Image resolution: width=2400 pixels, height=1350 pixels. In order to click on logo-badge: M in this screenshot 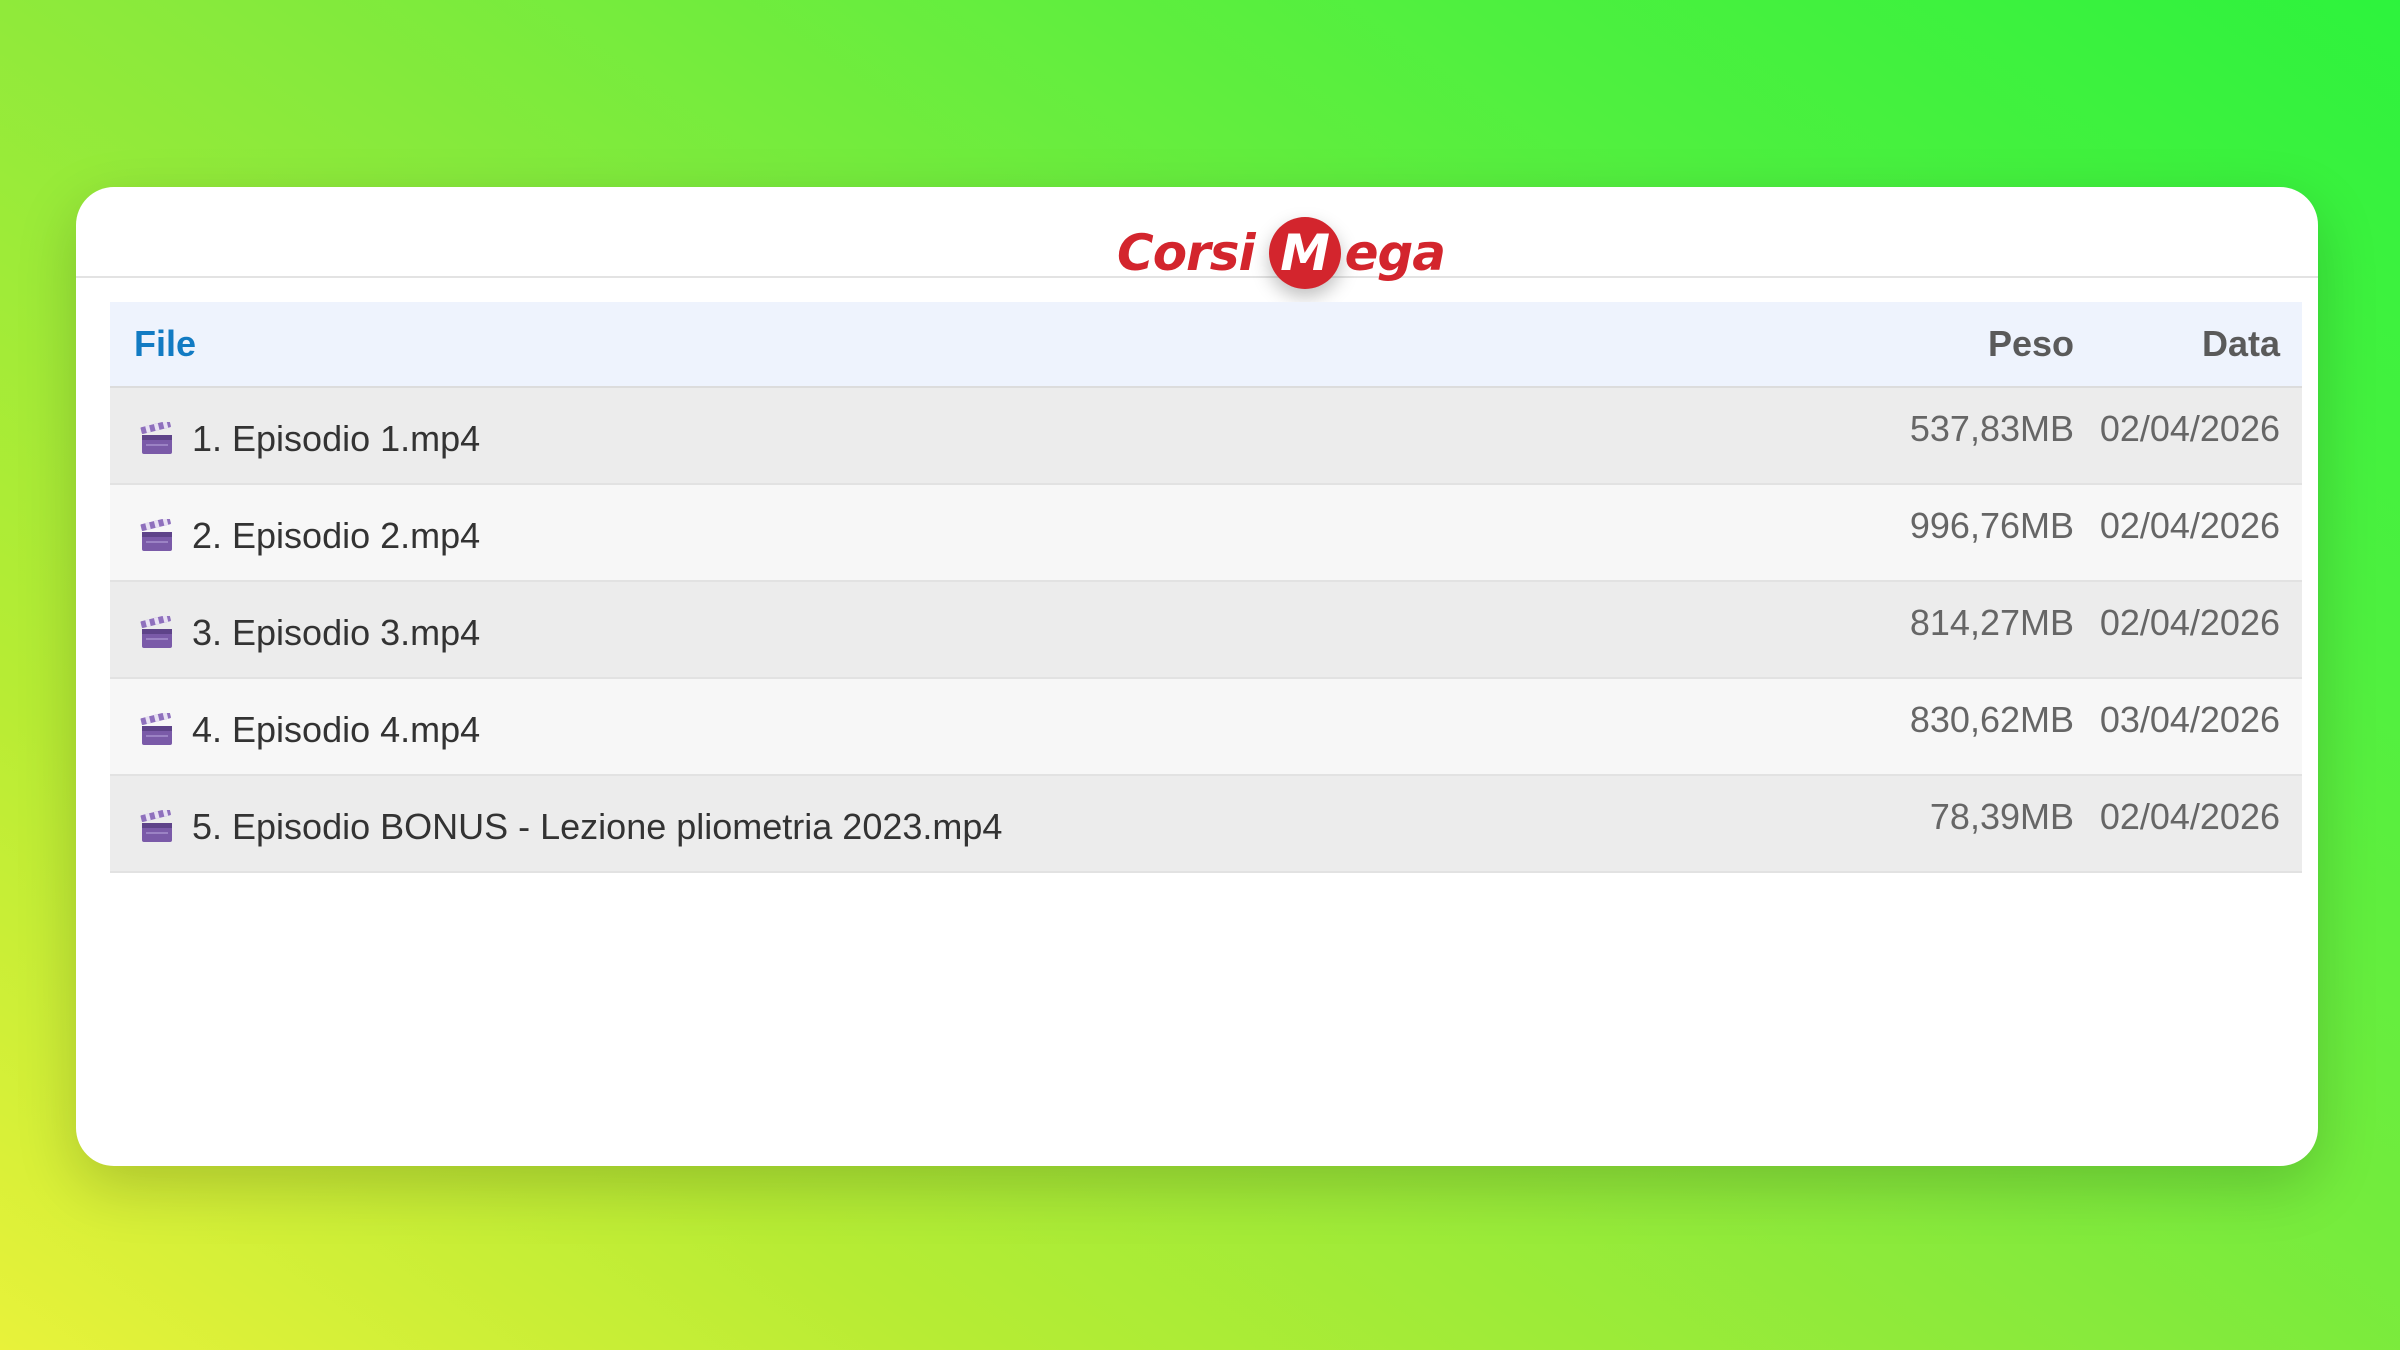, I will do `click(1304, 253)`.